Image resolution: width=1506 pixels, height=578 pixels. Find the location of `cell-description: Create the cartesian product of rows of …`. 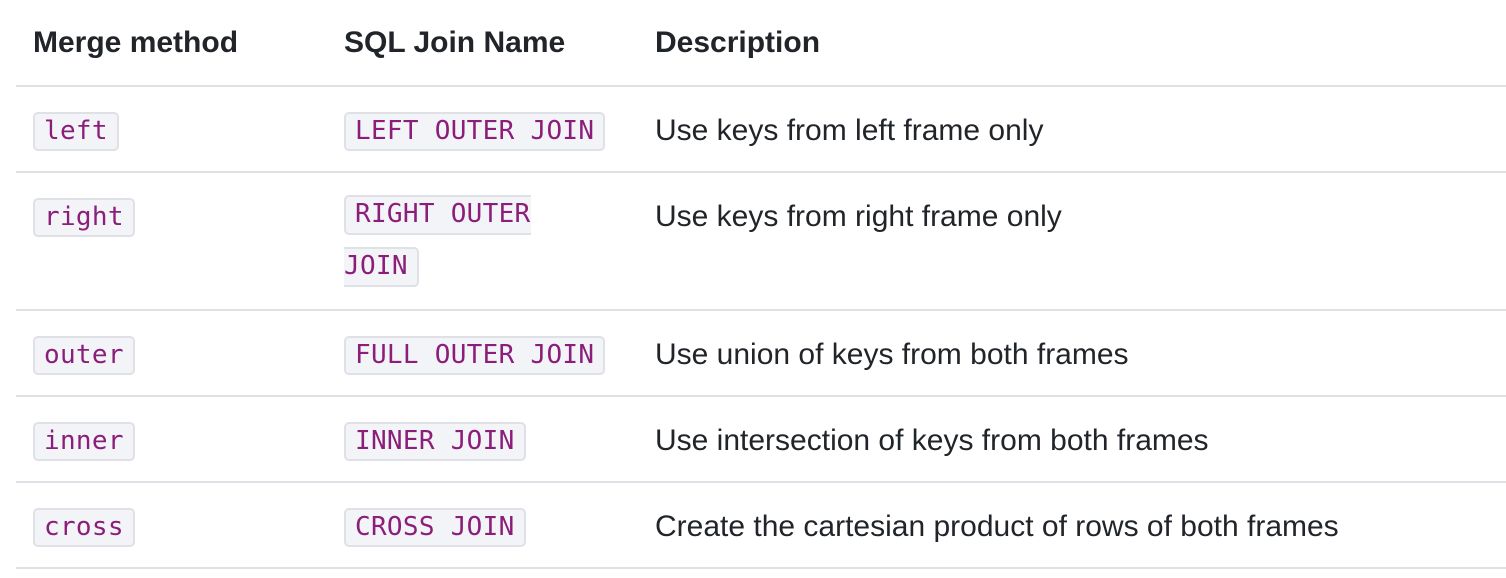

cell-description: Create the cartesian product of rows of … is located at coordinates (1072, 525).